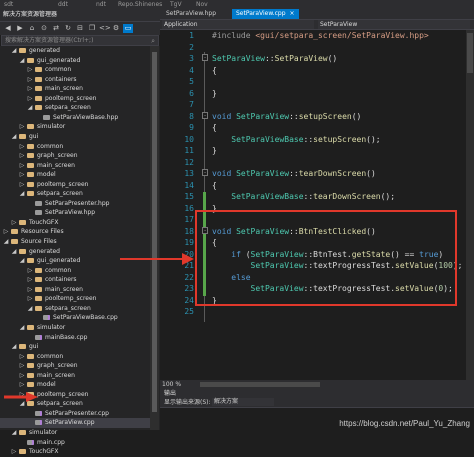  What do you see at coordinates (310, 94) in the screenshot?
I see `code-line: 6}` at bounding box center [310, 94].